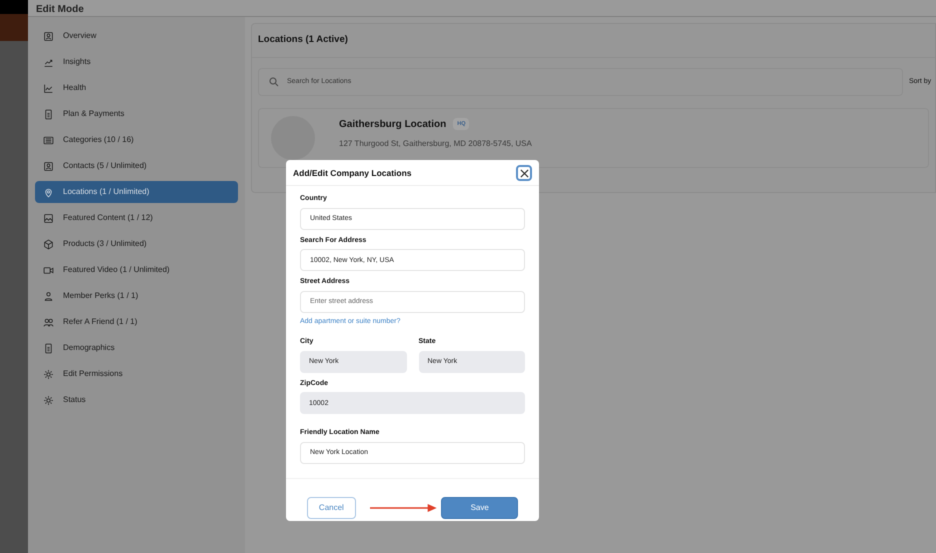  I want to click on close-icon, so click(524, 173).